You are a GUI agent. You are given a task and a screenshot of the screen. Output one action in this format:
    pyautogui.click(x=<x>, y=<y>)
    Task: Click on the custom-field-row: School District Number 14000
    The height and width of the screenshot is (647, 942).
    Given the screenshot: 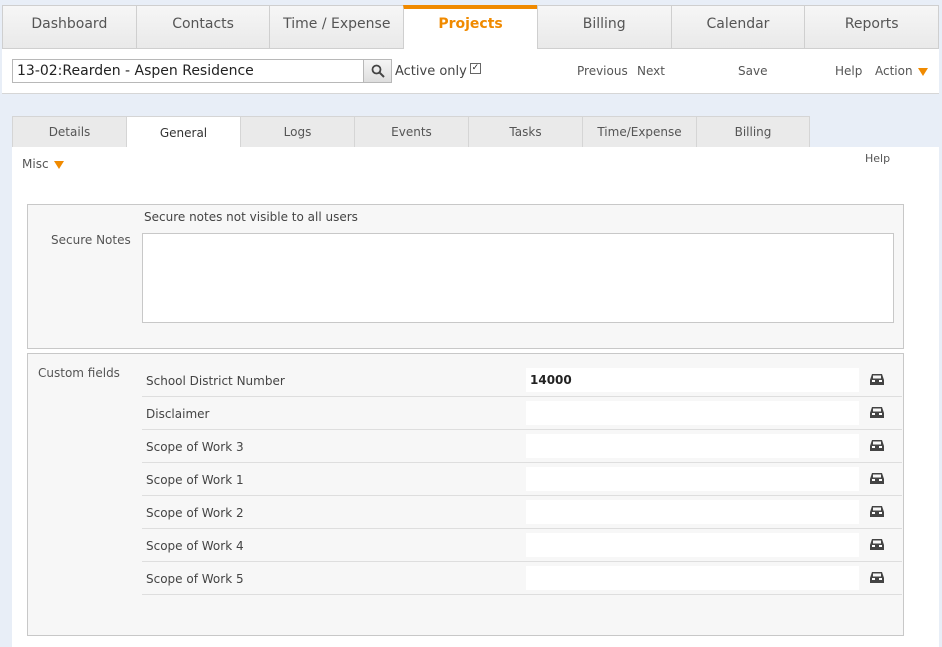 What is the action you would take?
    pyautogui.click(x=522, y=380)
    